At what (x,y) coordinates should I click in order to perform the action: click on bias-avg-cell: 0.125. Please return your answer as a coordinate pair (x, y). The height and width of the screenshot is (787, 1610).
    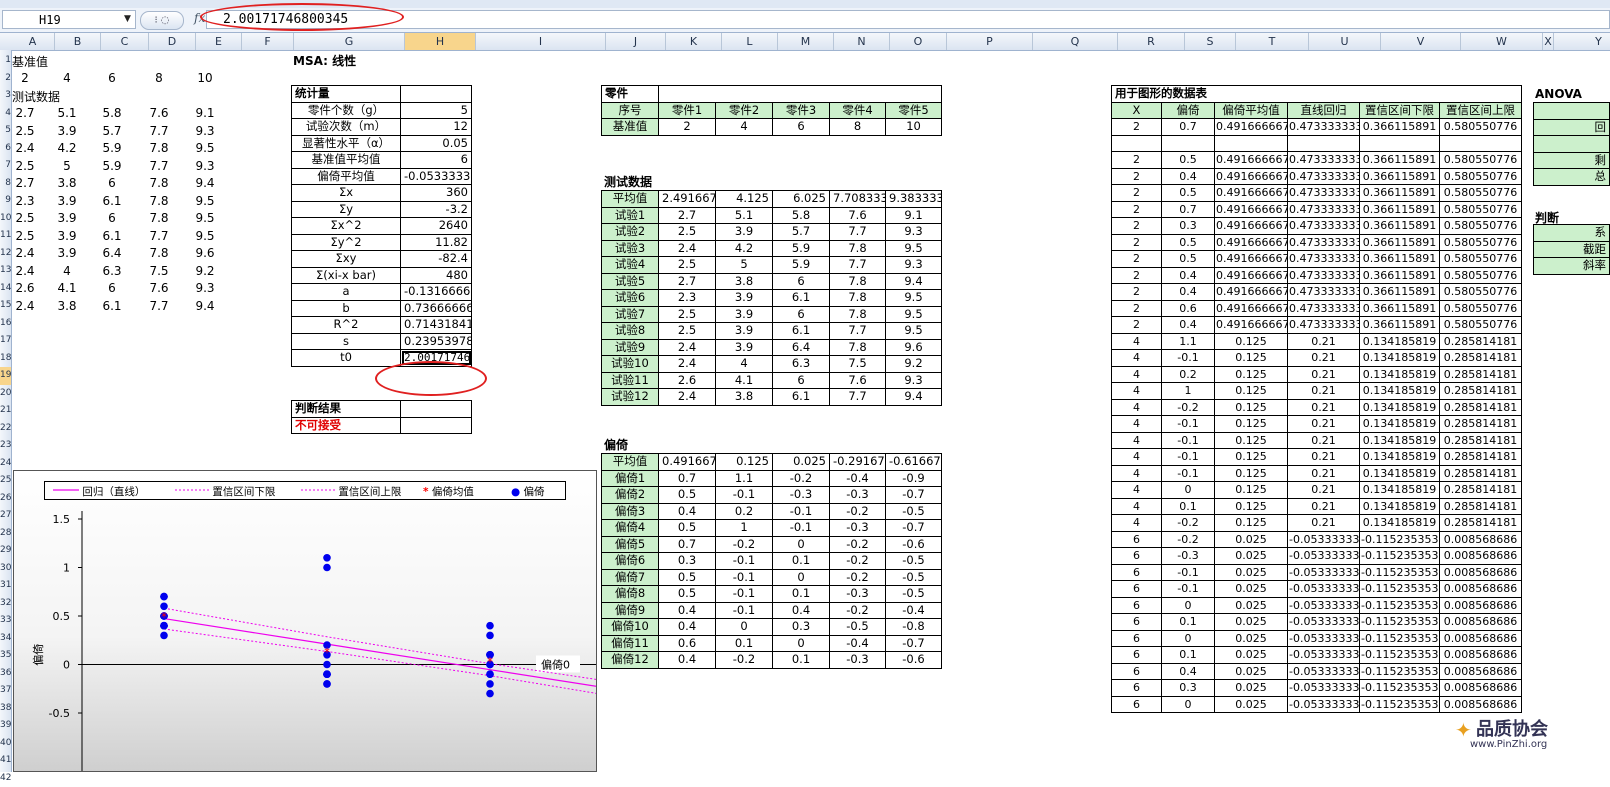
    Looking at the image, I should click on (744, 462).